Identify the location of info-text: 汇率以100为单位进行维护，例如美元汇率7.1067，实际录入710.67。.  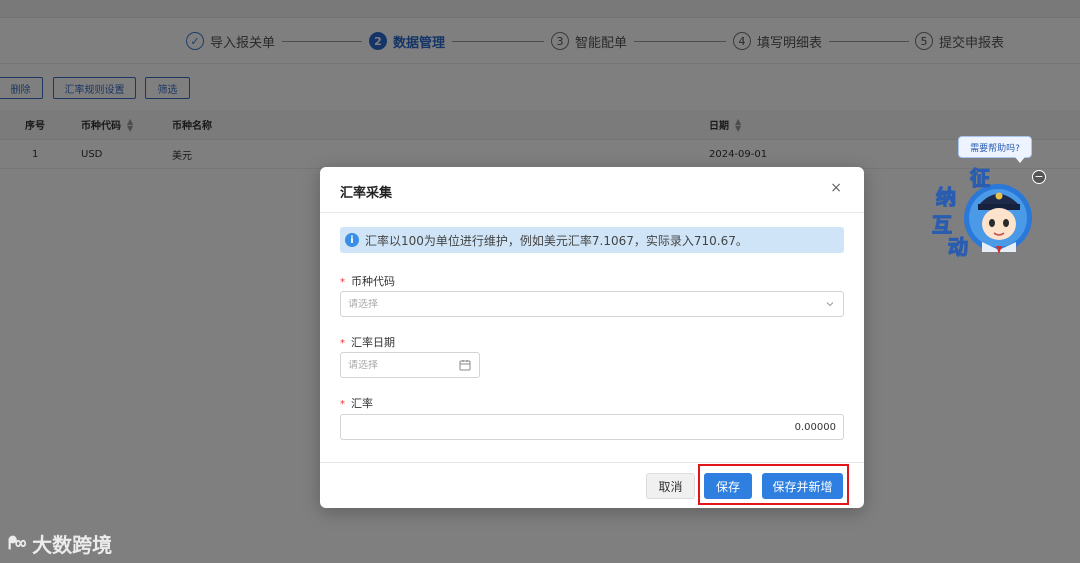
(556, 240).